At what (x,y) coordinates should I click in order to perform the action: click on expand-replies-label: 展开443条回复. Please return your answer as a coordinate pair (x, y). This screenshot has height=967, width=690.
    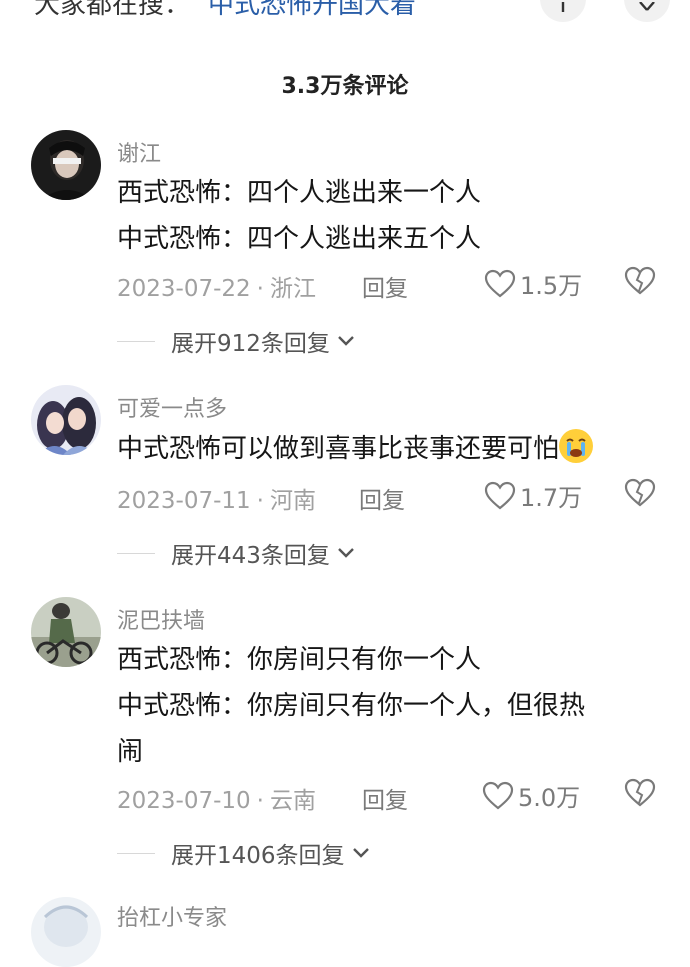
    Looking at the image, I should click on (250, 556).